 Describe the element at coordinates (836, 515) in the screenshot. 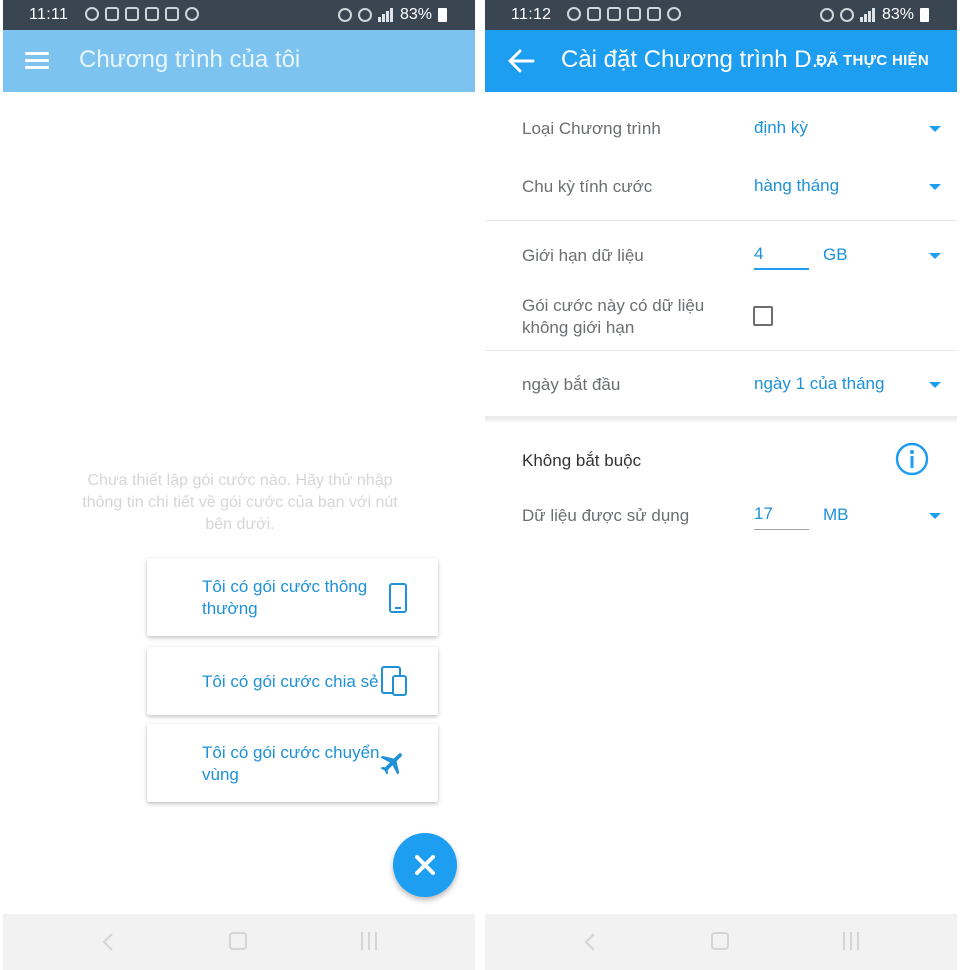

I see `data-used-unit: MB` at that location.